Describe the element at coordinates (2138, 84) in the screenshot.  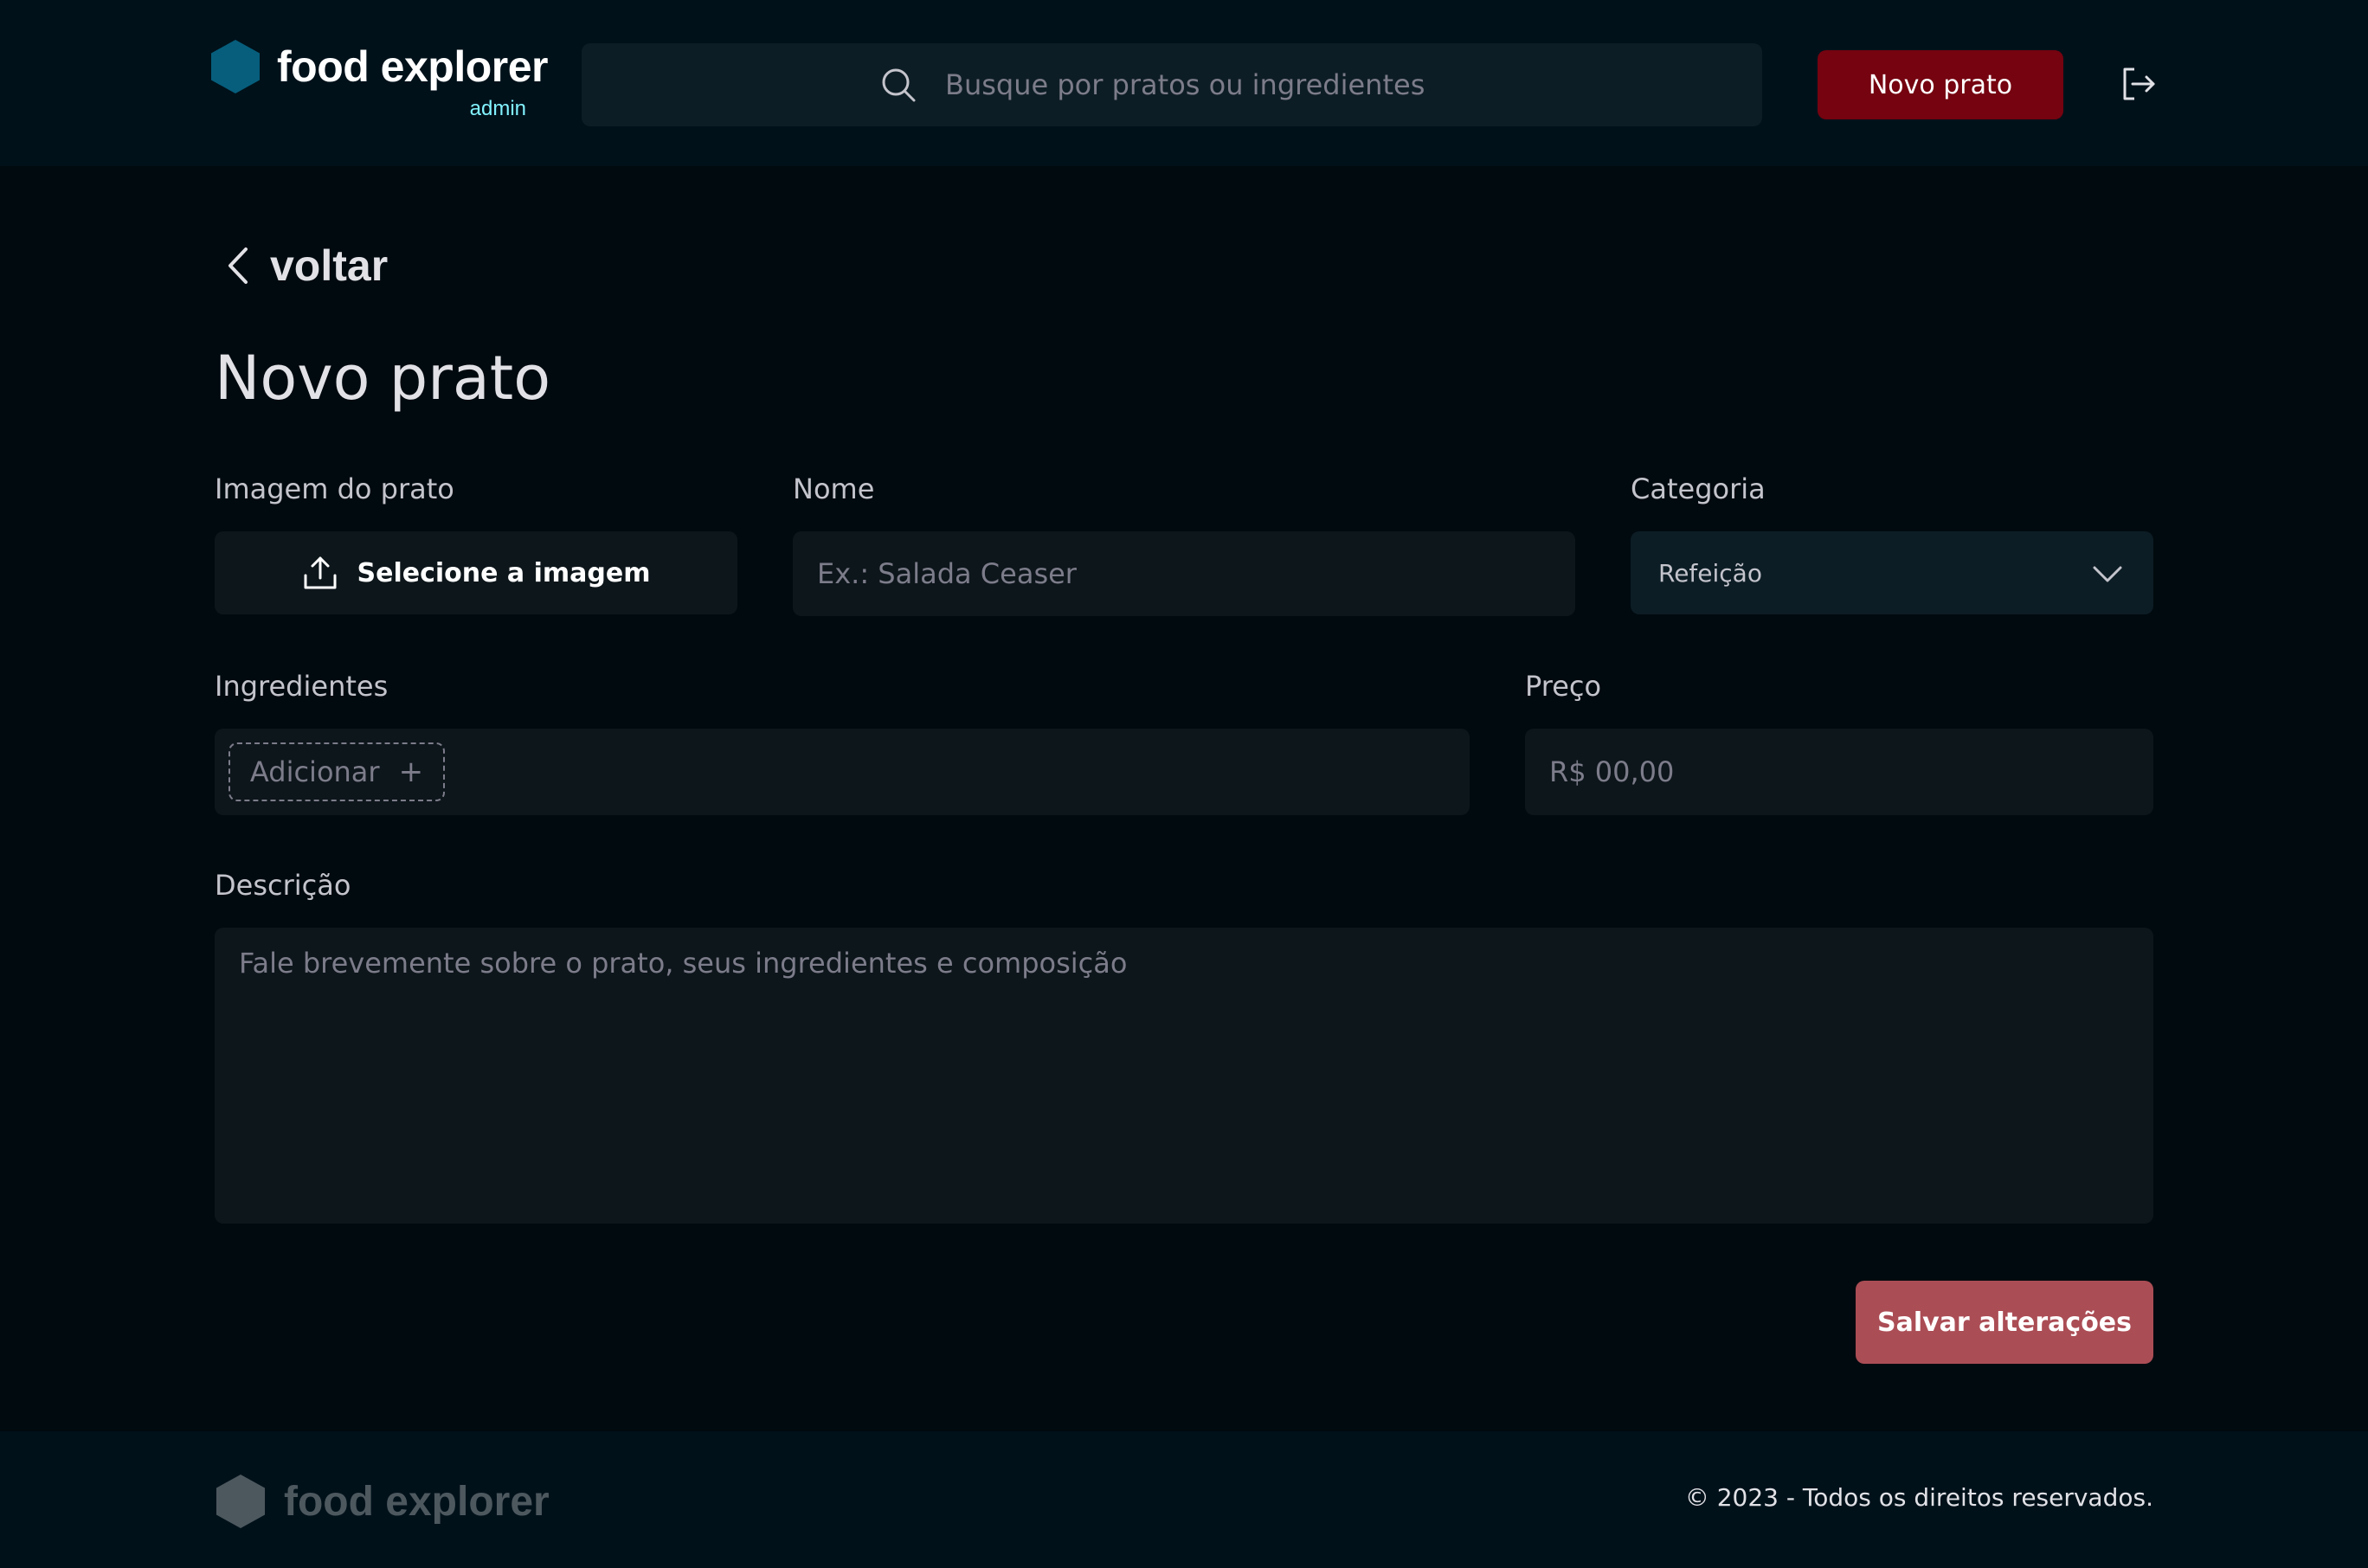
I see `sign-out-icon` at that location.